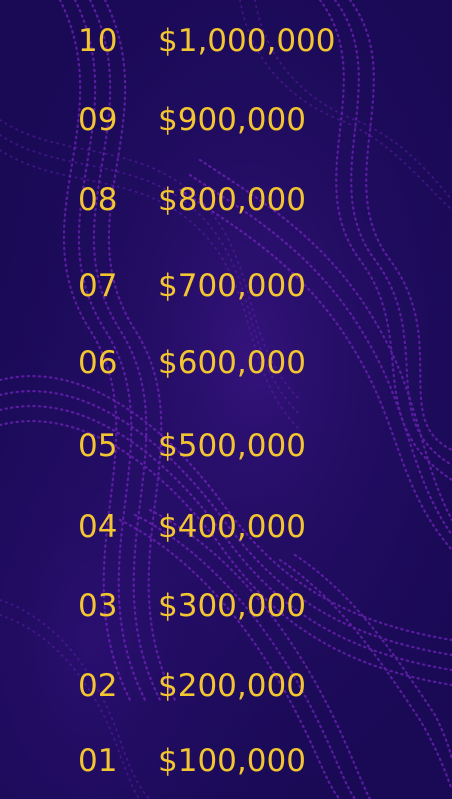  What do you see at coordinates (98, 446) in the screenshot?
I see `prize-level-number: 05` at bounding box center [98, 446].